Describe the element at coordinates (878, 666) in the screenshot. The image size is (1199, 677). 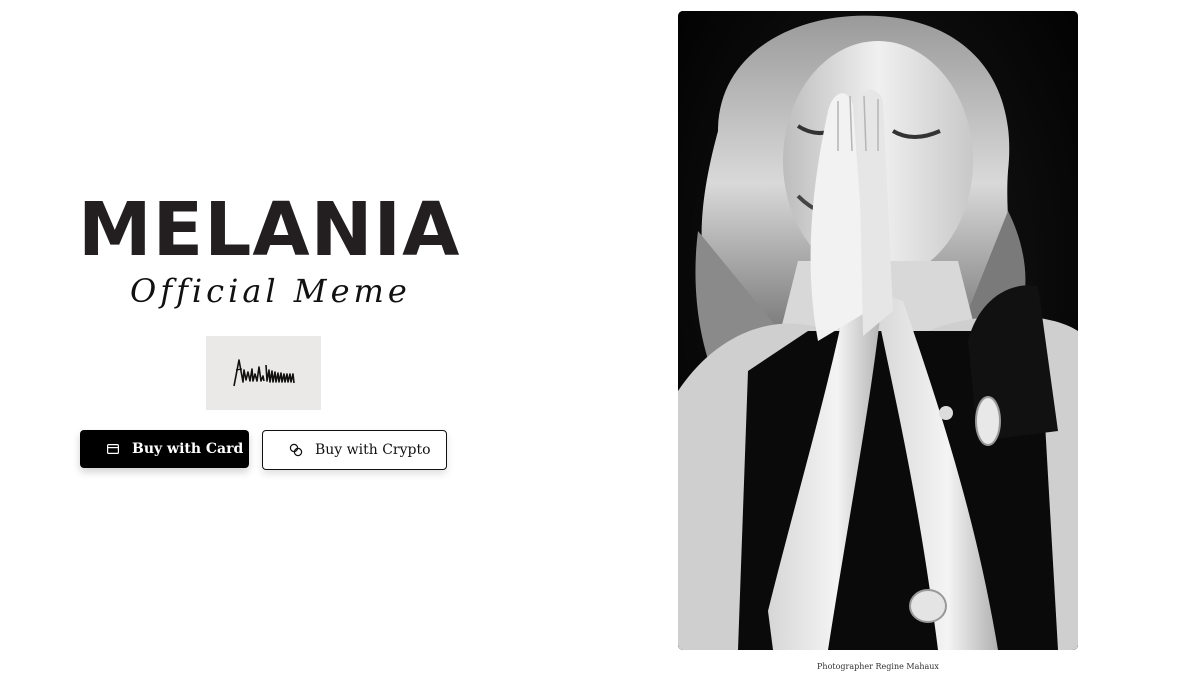
I see `photo-credit: Photographer Regine Mahaux` at that location.